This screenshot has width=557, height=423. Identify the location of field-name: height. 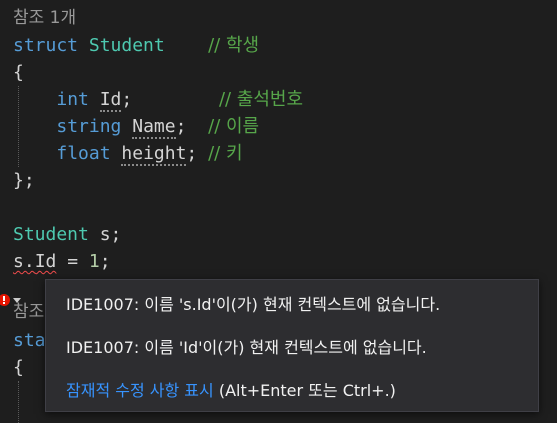
(154, 154).